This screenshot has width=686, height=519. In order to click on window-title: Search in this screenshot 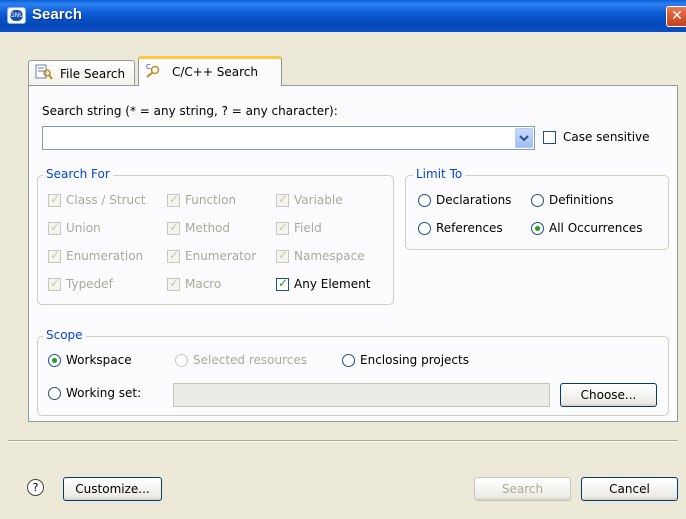, I will do `click(57, 14)`.